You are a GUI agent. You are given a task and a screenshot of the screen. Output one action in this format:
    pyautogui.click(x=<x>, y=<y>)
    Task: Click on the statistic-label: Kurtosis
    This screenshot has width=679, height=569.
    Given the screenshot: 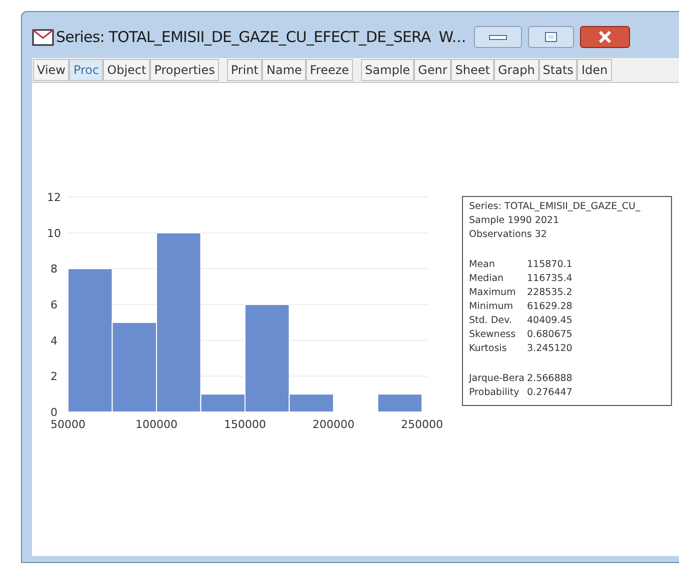 What is the action you would take?
    pyautogui.click(x=488, y=349)
    